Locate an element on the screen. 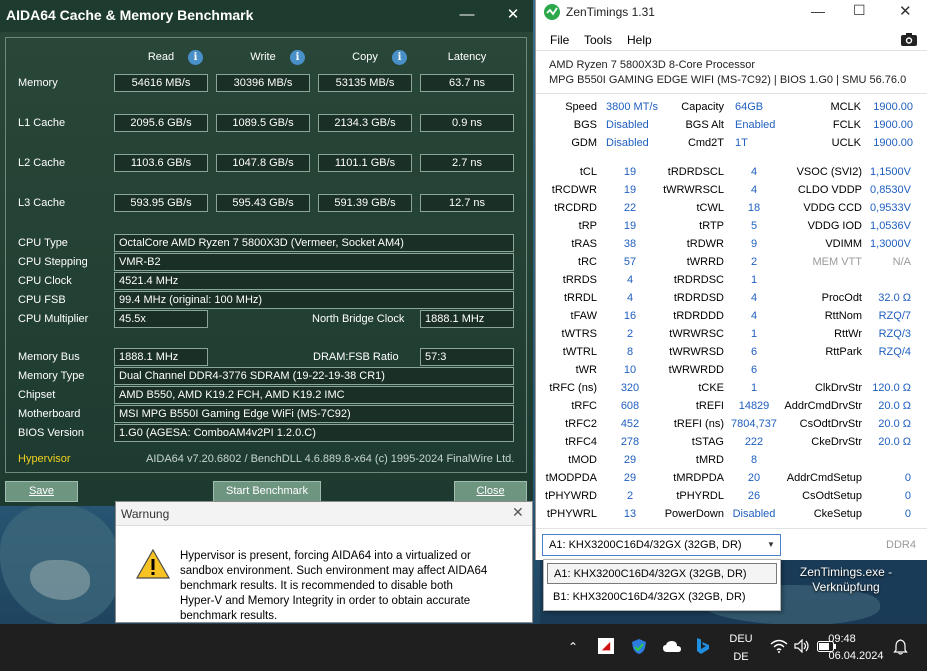 The image size is (927, 671). save-button: Save is located at coordinates (41, 491).